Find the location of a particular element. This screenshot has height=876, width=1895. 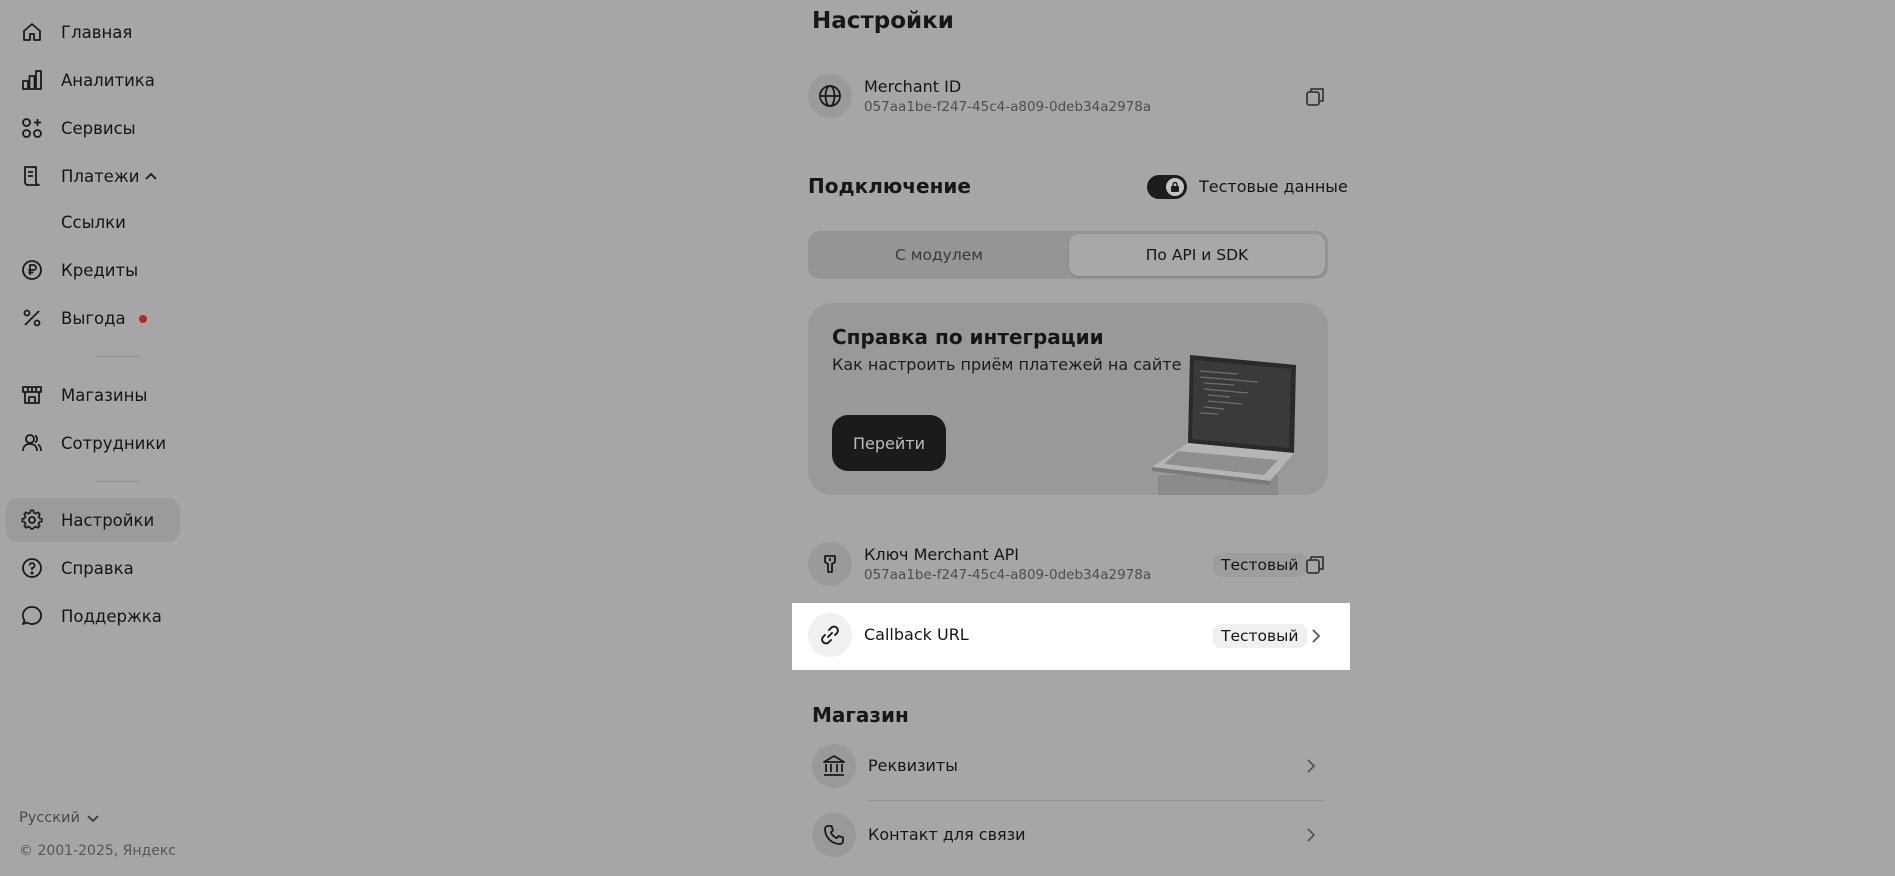

sidebar-item-home: Главная is located at coordinates (93, 32).